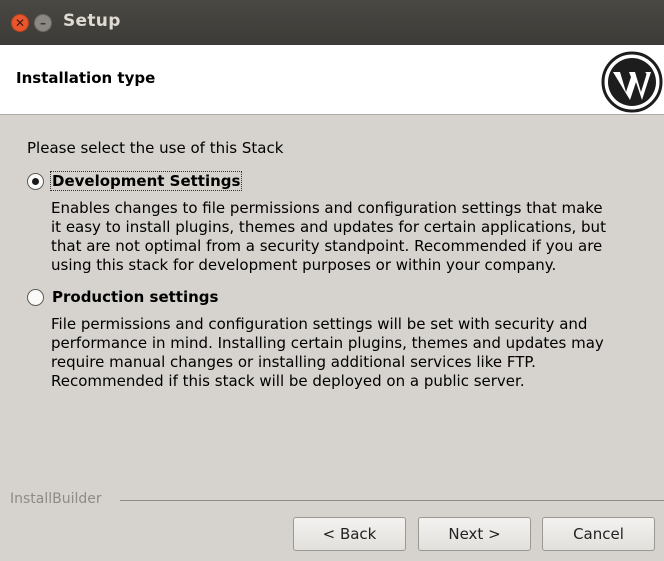 This screenshot has width=664, height=561. I want to click on footer-divider, so click(392, 500).